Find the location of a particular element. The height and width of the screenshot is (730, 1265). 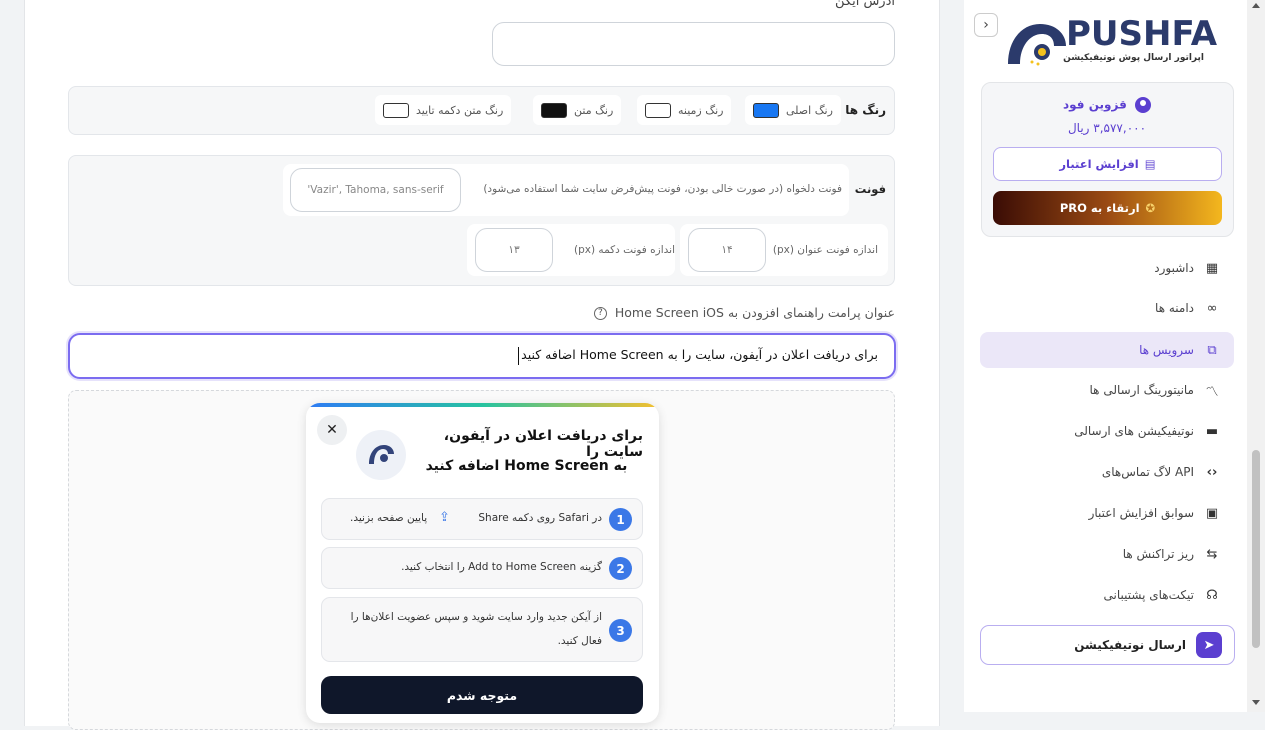

primary-color-label: رنگ اصلی is located at coordinates (809, 110).